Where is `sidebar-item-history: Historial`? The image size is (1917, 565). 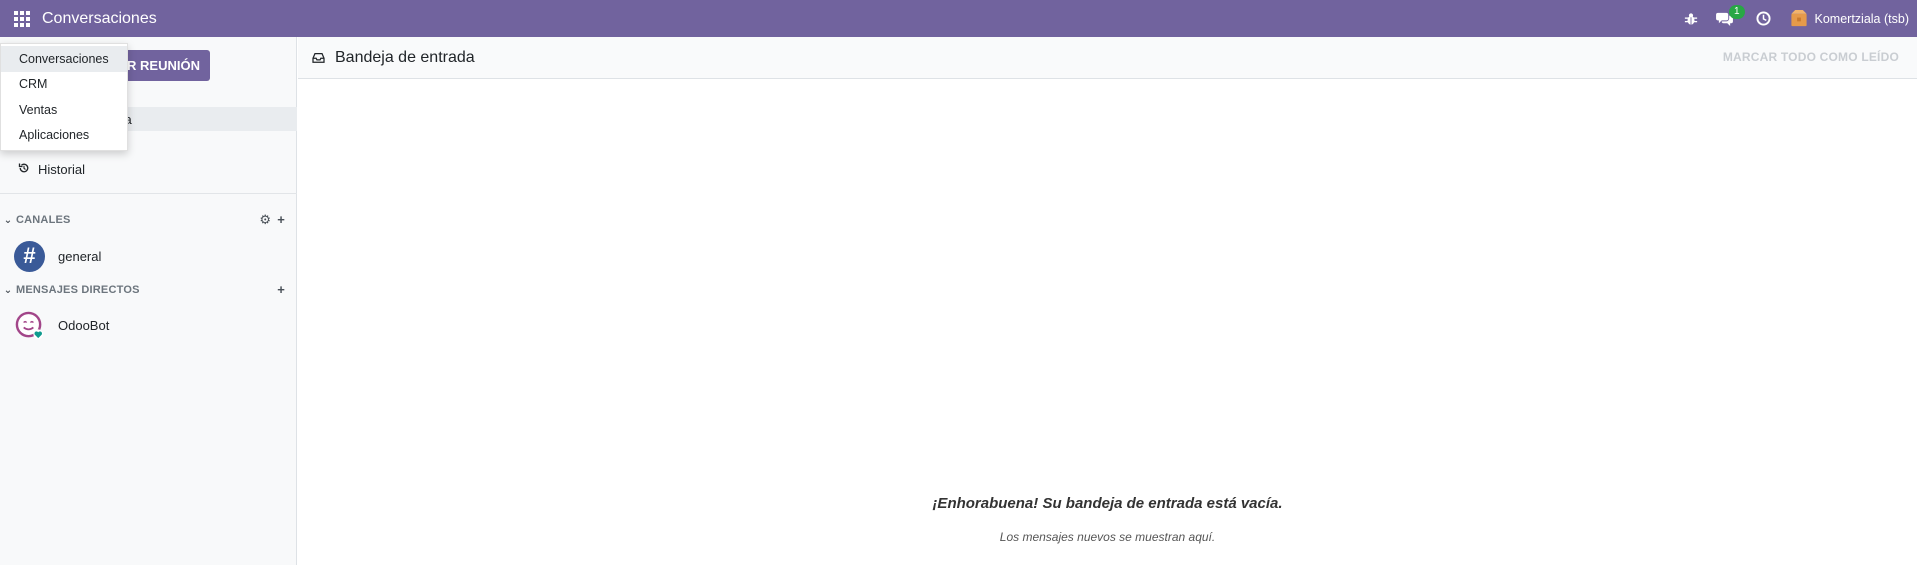 sidebar-item-history: Historial is located at coordinates (148, 169).